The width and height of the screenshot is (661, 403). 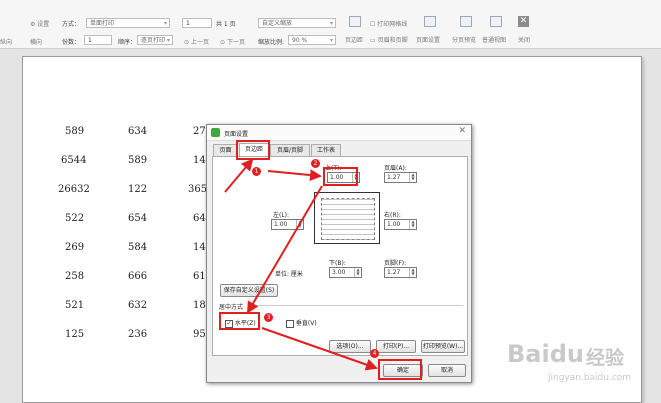 What do you see at coordinates (605, 358) in the screenshot?
I see `jingyan-watermark: 经验` at bounding box center [605, 358].